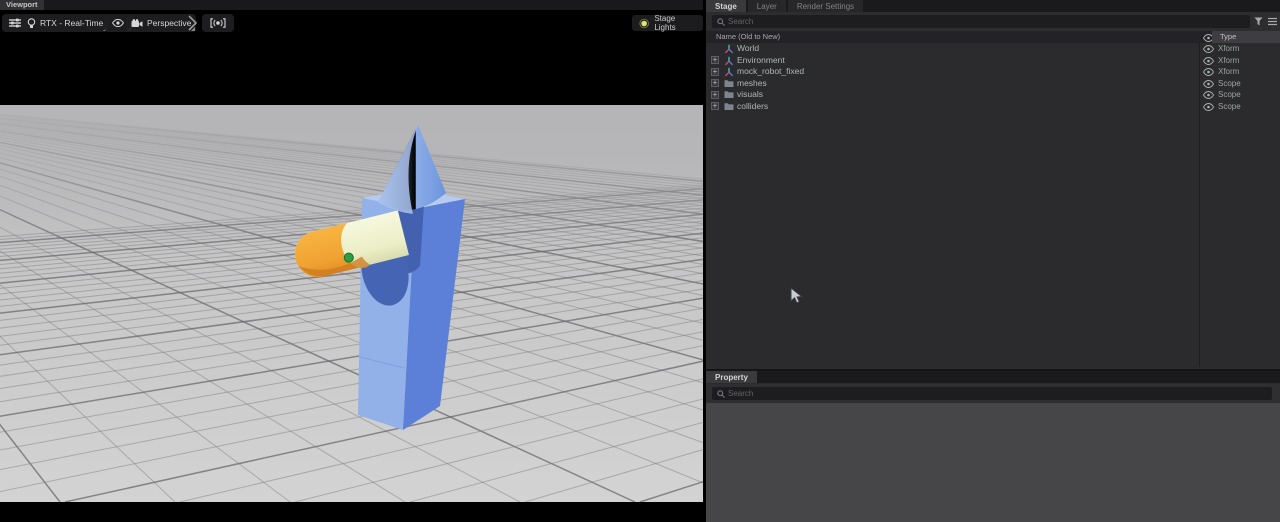 This screenshot has height=522, width=1280. I want to click on name-column-header: Name (Old to New), so click(748, 37).